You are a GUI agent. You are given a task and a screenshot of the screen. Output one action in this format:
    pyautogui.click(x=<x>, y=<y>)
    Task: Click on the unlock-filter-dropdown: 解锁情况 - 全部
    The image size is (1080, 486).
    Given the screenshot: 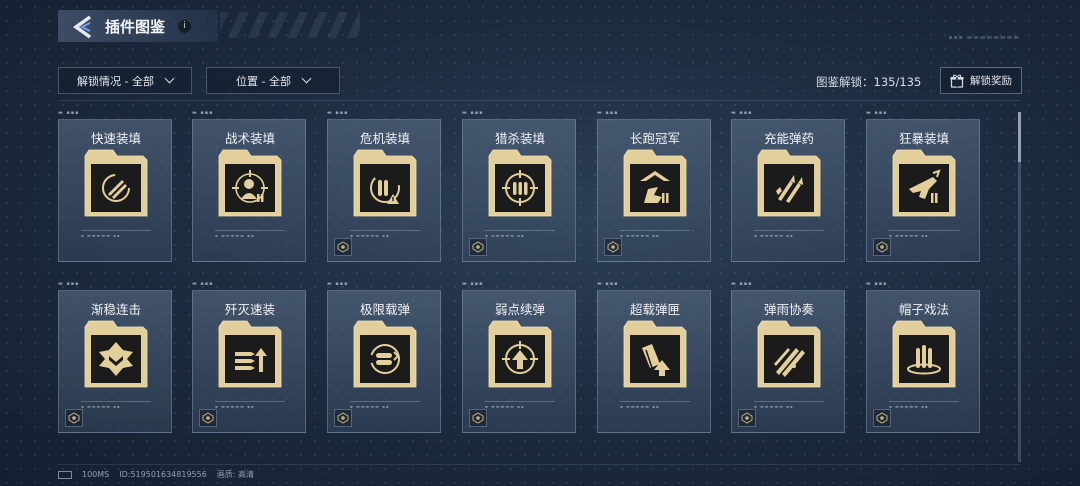 What is the action you would take?
    pyautogui.click(x=125, y=80)
    